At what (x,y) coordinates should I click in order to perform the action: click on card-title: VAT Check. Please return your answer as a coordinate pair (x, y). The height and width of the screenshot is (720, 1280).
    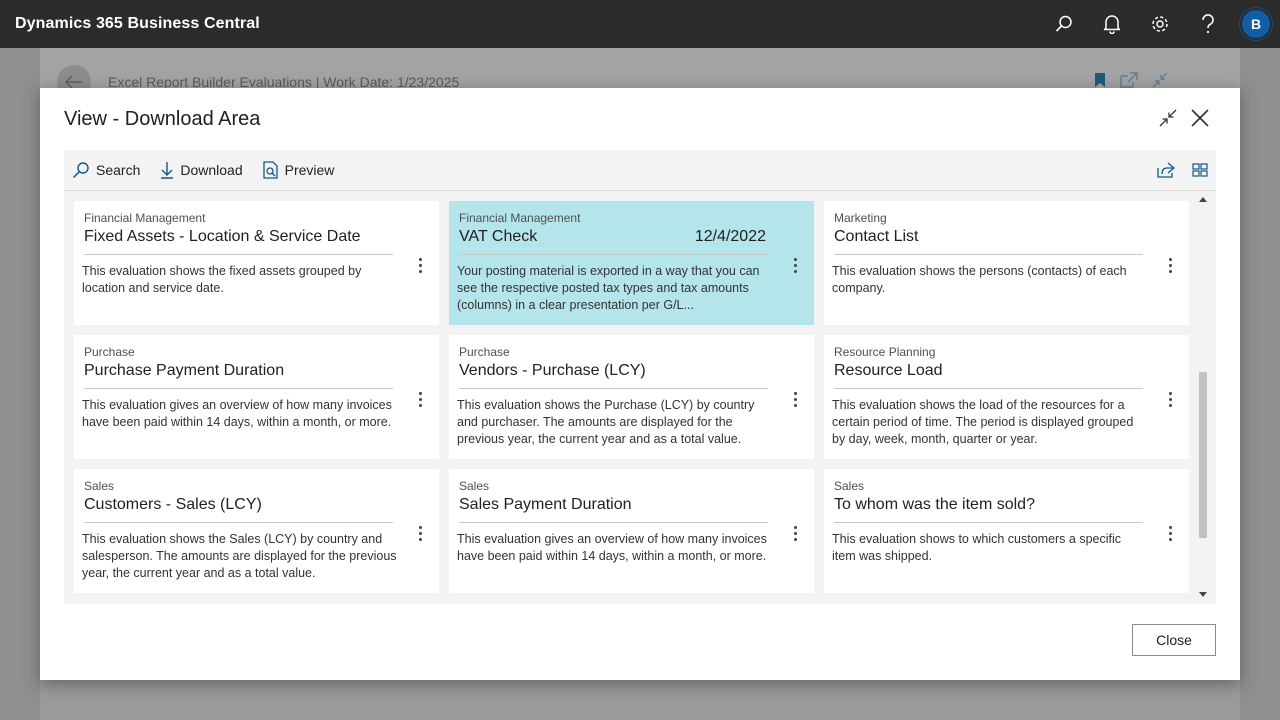
    Looking at the image, I should click on (498, 237).